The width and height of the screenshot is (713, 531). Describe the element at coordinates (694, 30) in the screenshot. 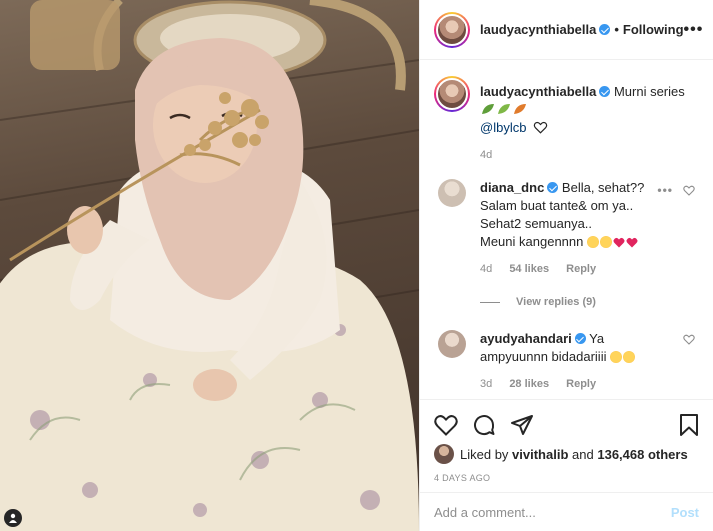

I see `more-options-icon: •••` at that location.